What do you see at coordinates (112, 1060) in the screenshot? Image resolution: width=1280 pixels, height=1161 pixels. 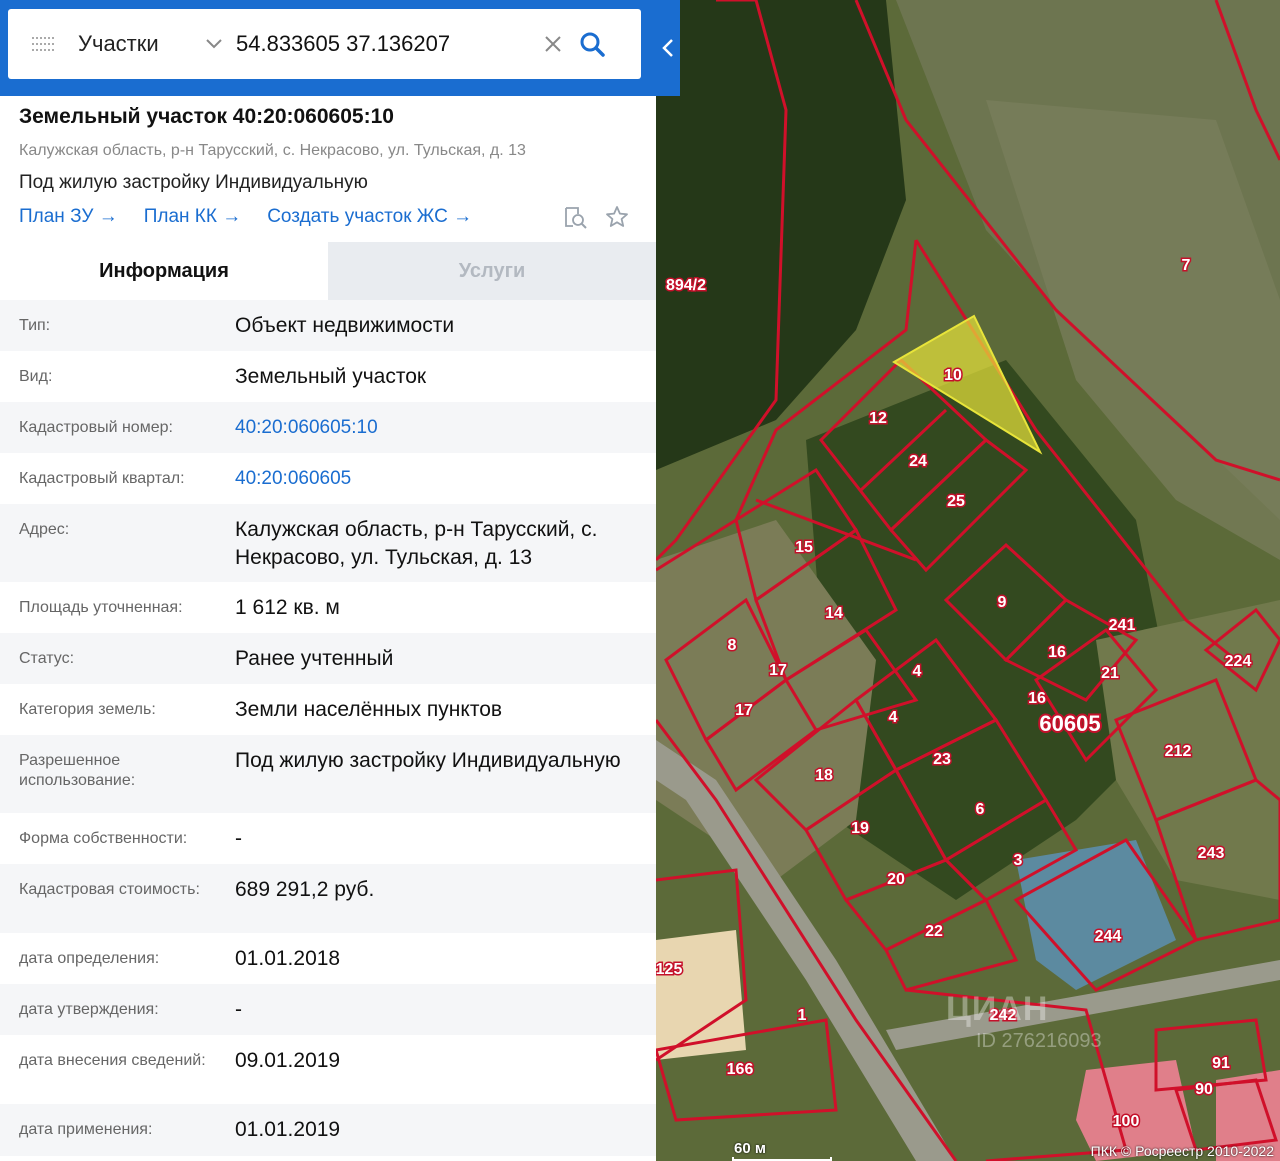 I see `info-row-label: дата внесения сведений:` at bounding box center [112, 1060].